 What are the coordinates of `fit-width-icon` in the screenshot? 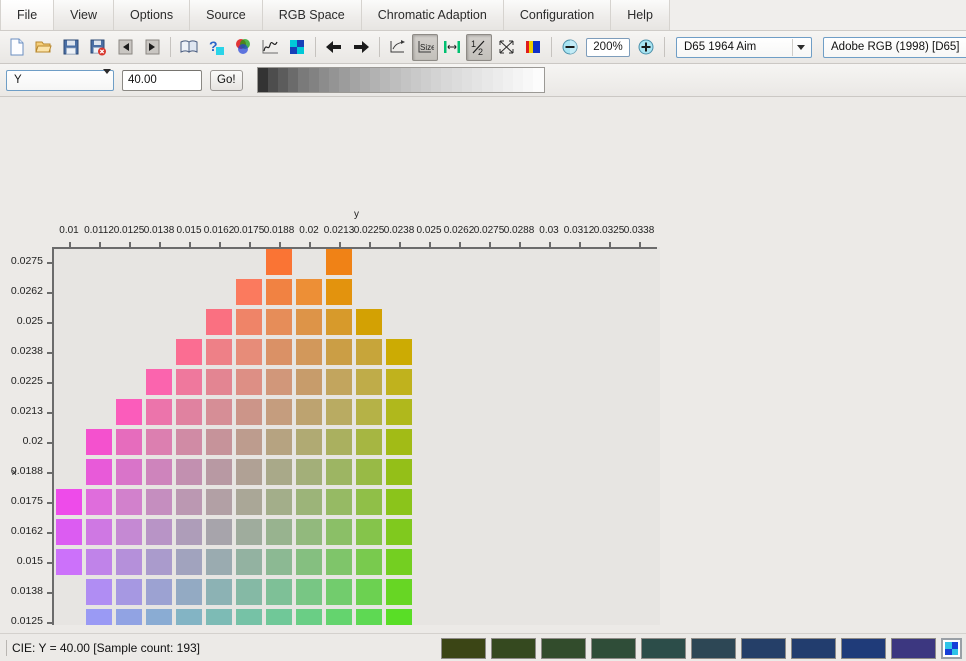 It's located at (452, 47).